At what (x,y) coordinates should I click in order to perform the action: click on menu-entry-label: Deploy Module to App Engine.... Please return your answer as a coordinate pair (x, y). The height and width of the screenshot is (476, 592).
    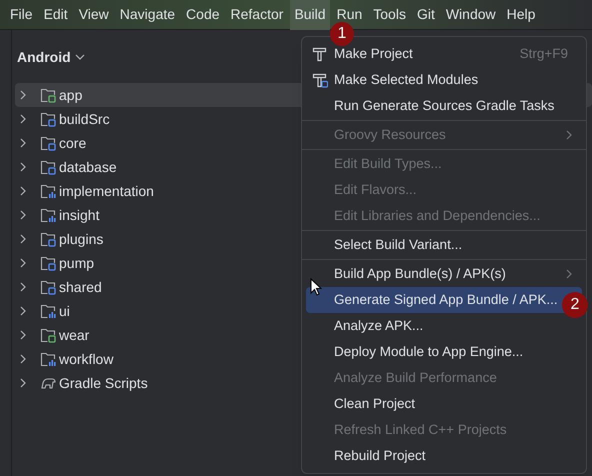
    Looking at the image, I should click on (429, 351).